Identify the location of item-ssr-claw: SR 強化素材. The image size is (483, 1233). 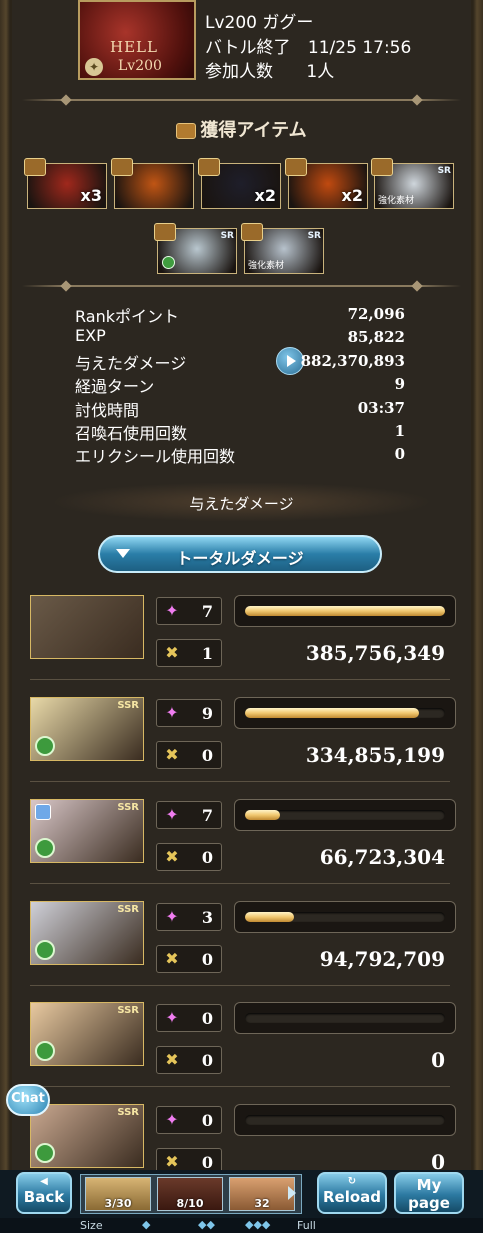
(412, 183).